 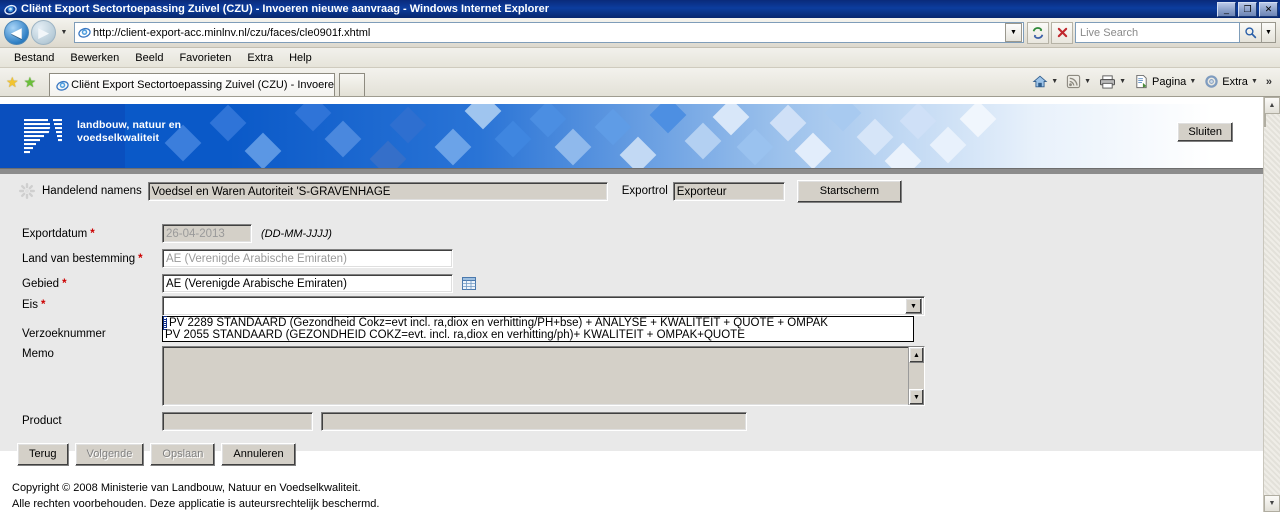 What do you see at coordinates (64, 33) in the screenshot?
I see `history-dropdown-button: ▼` at bounding box center [64, 33].